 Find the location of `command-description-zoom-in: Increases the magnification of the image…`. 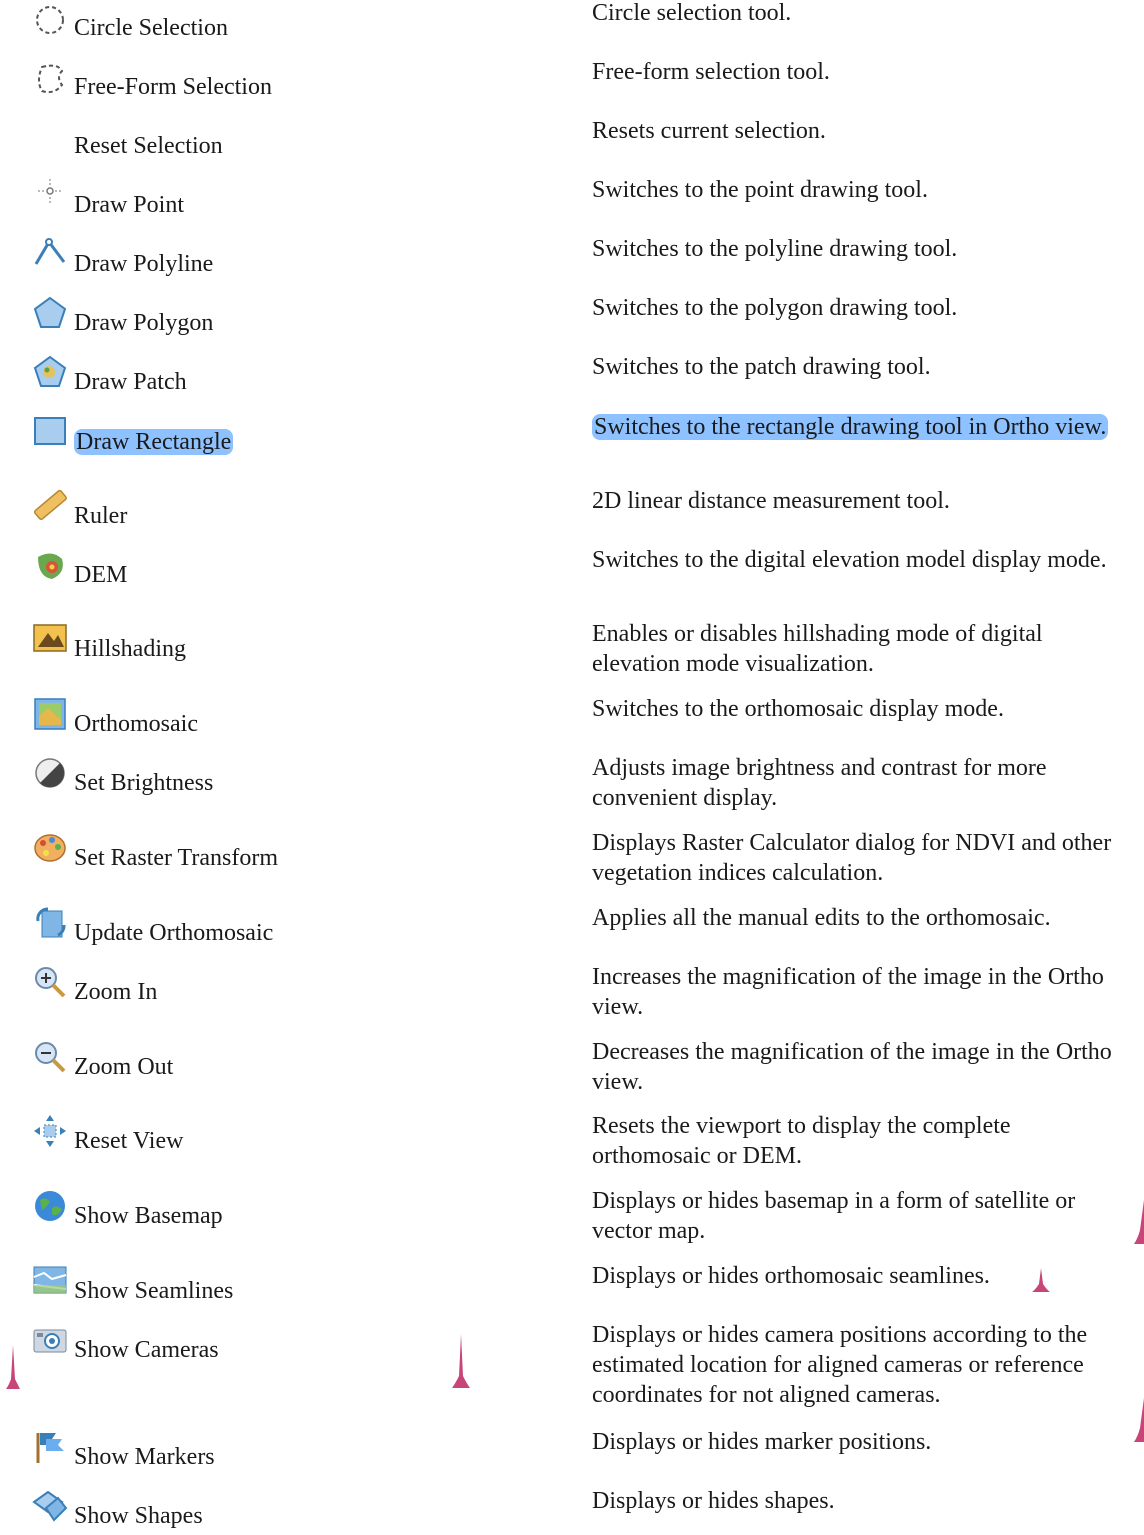

command-description-zoom-in: Increases the magnification of the image… is located at coordinates (857, 992).